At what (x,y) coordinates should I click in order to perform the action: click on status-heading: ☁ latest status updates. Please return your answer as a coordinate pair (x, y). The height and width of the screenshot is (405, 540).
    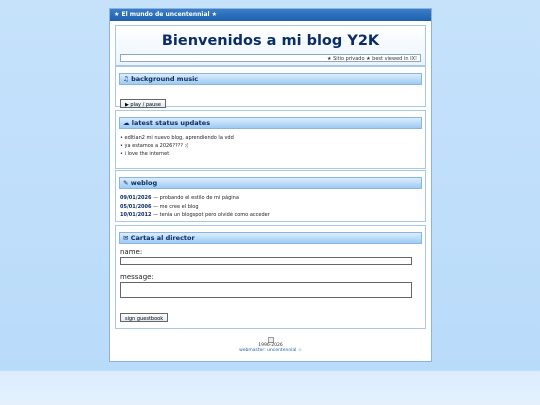
    Looking at the image, I should click on (270, 123).